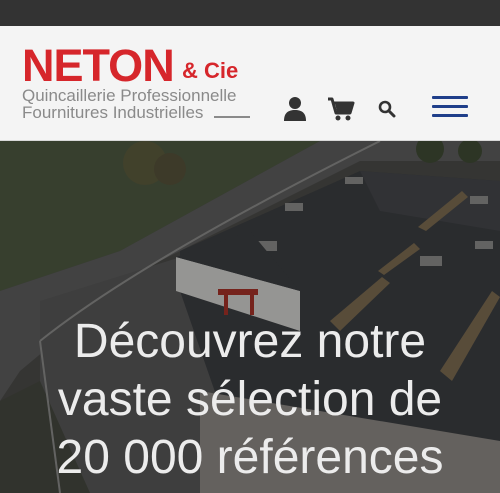  I want to click on cart-icon, so click(341, 109).